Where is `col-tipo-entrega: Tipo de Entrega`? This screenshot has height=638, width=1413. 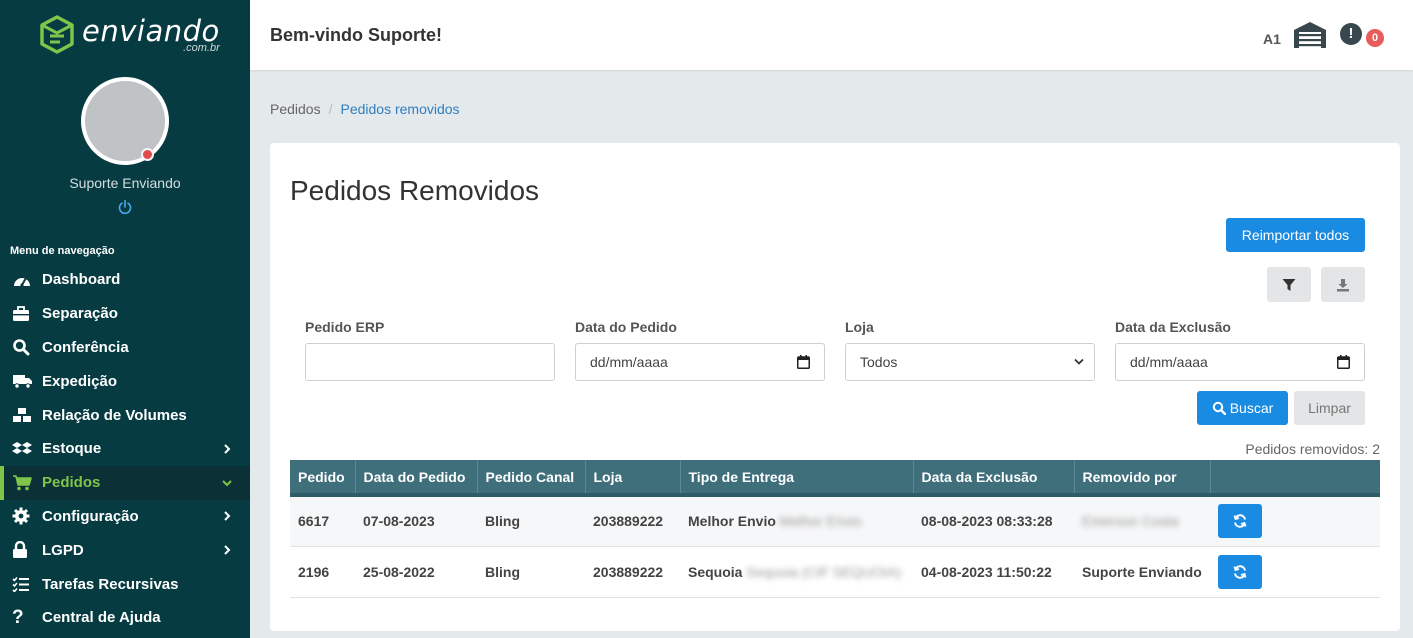
col-tipo-entrega: Tipo de Entrega is located at coordinates (797, 478).